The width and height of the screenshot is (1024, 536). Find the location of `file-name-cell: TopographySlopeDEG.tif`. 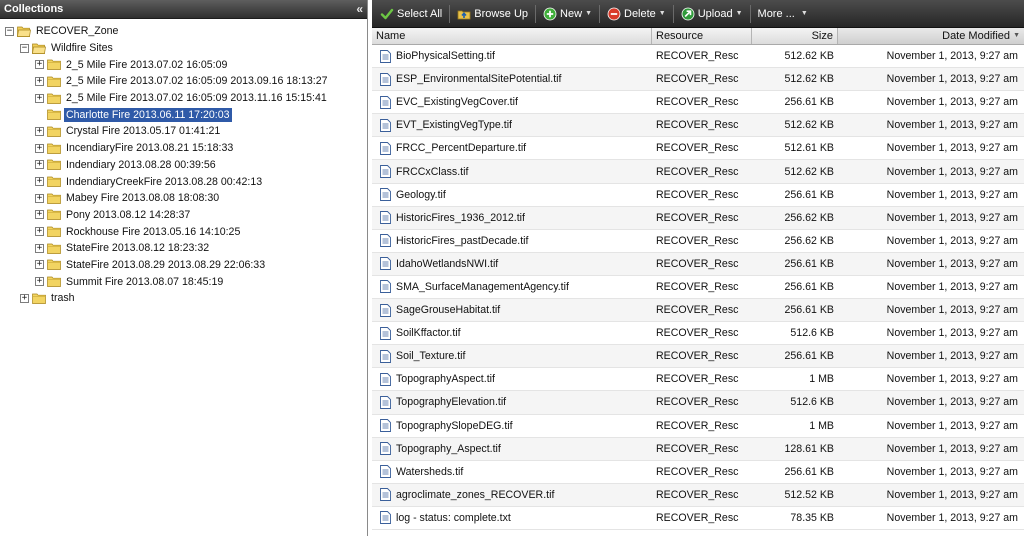

file-name-cell: TopographySlopeDEG.tif is located at coordinates (512, 425).